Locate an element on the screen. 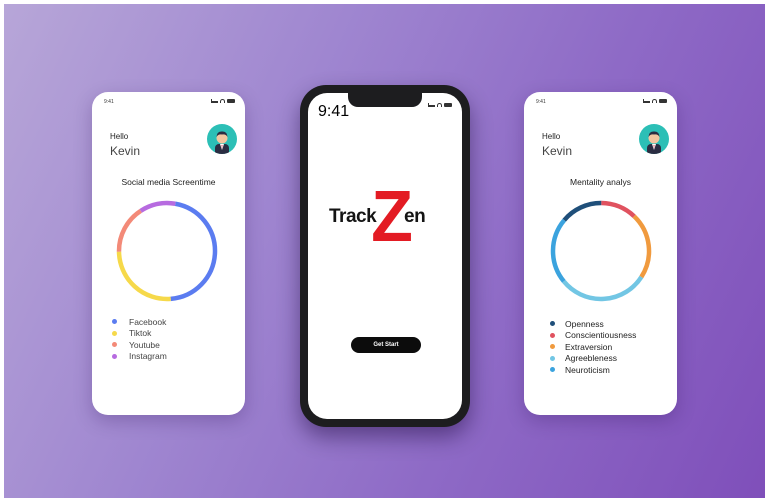 This screenshot has height=502, width=769. legend-item: Agreebleness is located at coordinates (593, 359).